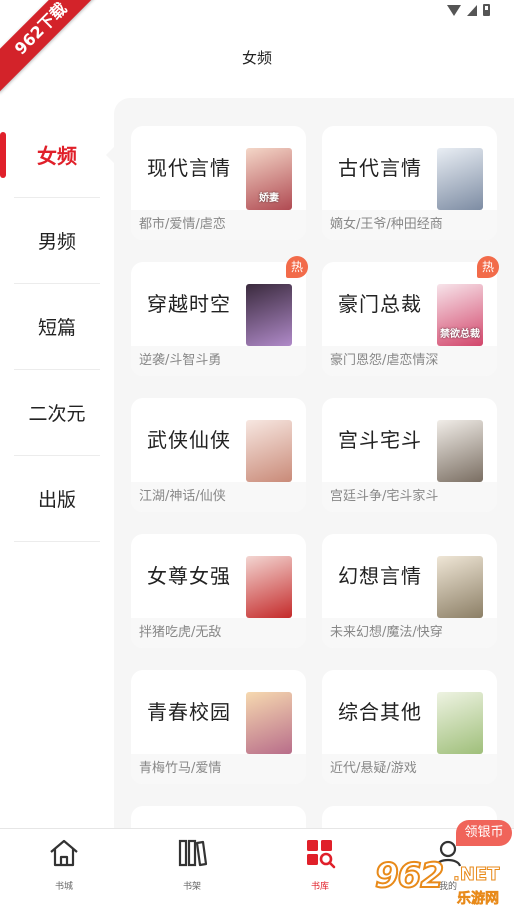 Image resolution: width=514 pixels, height=914 pixels. Describe the element at coordinates (218, 633) in the screenshot. I see `category-tags: 拌猪吃虎/无敌` at that location.